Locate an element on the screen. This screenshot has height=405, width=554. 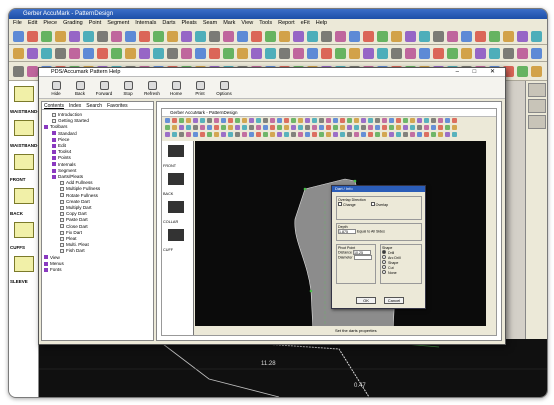
piece-thumbnail: BACK is located at coordinates (24, 201).